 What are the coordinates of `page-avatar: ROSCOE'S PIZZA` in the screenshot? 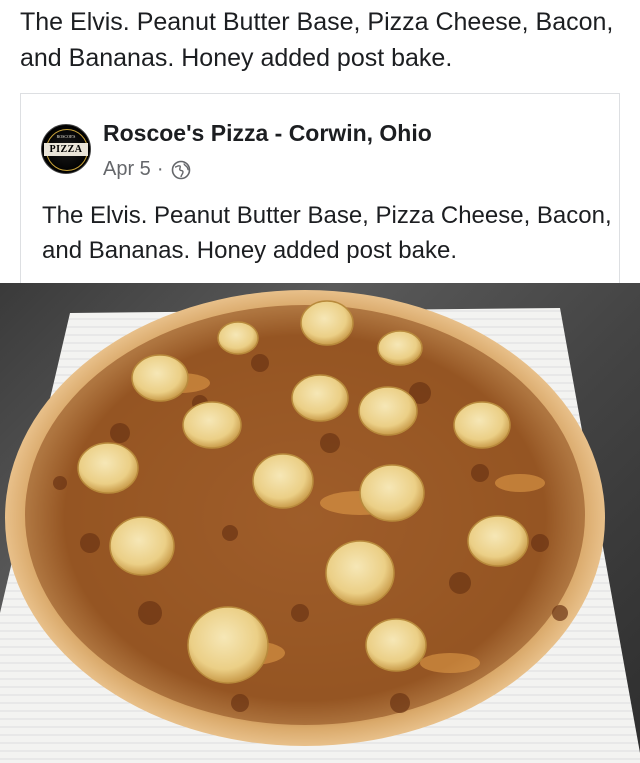 It's located at (66, 149).